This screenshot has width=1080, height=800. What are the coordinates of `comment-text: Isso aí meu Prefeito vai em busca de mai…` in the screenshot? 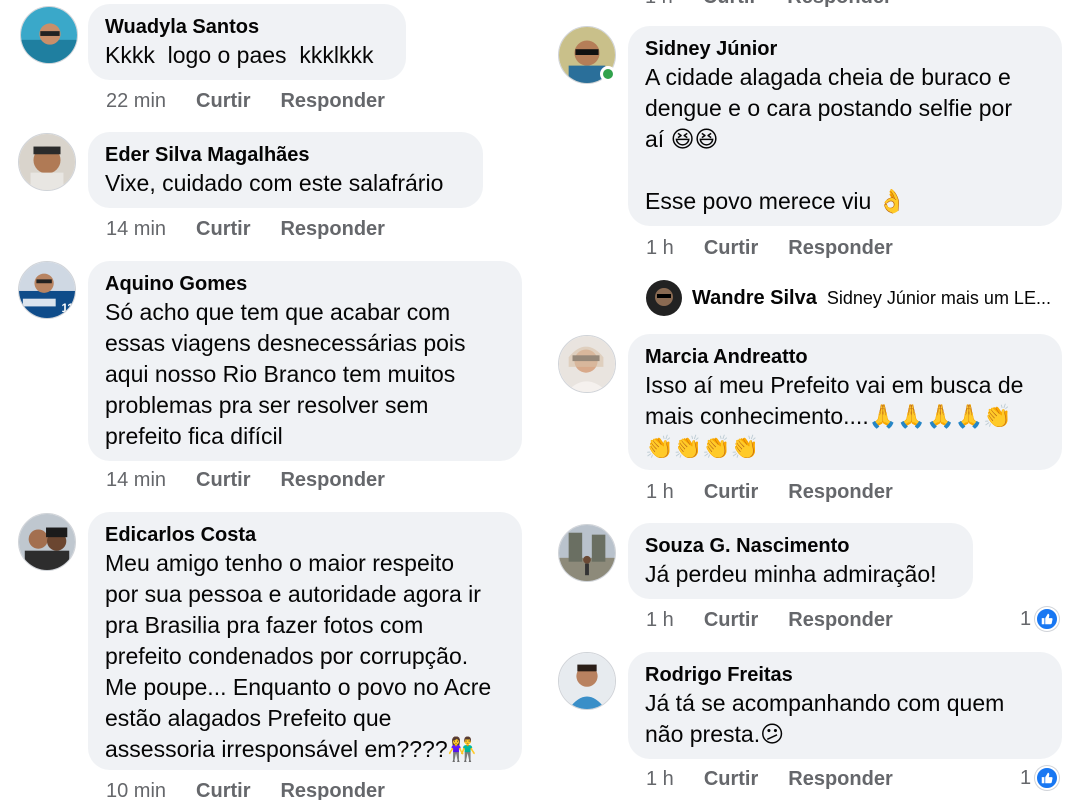 It's located at (834, 416).